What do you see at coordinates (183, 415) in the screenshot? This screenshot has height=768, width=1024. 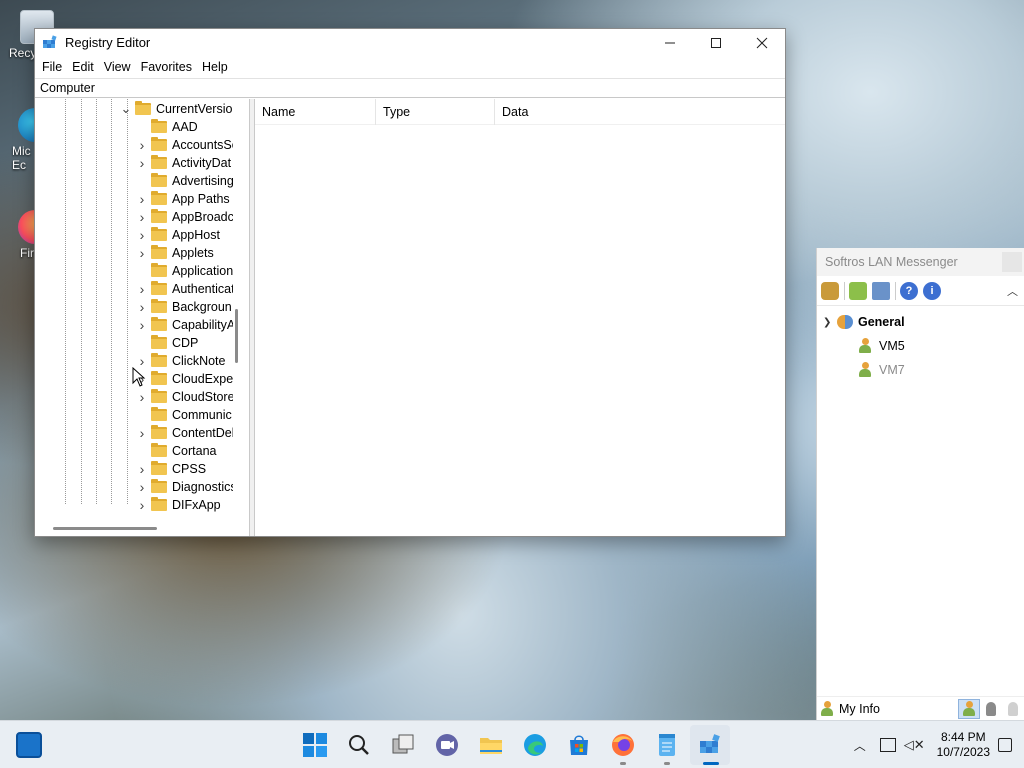 I see `tree-item: Communic` at bounding box center [183, 415].